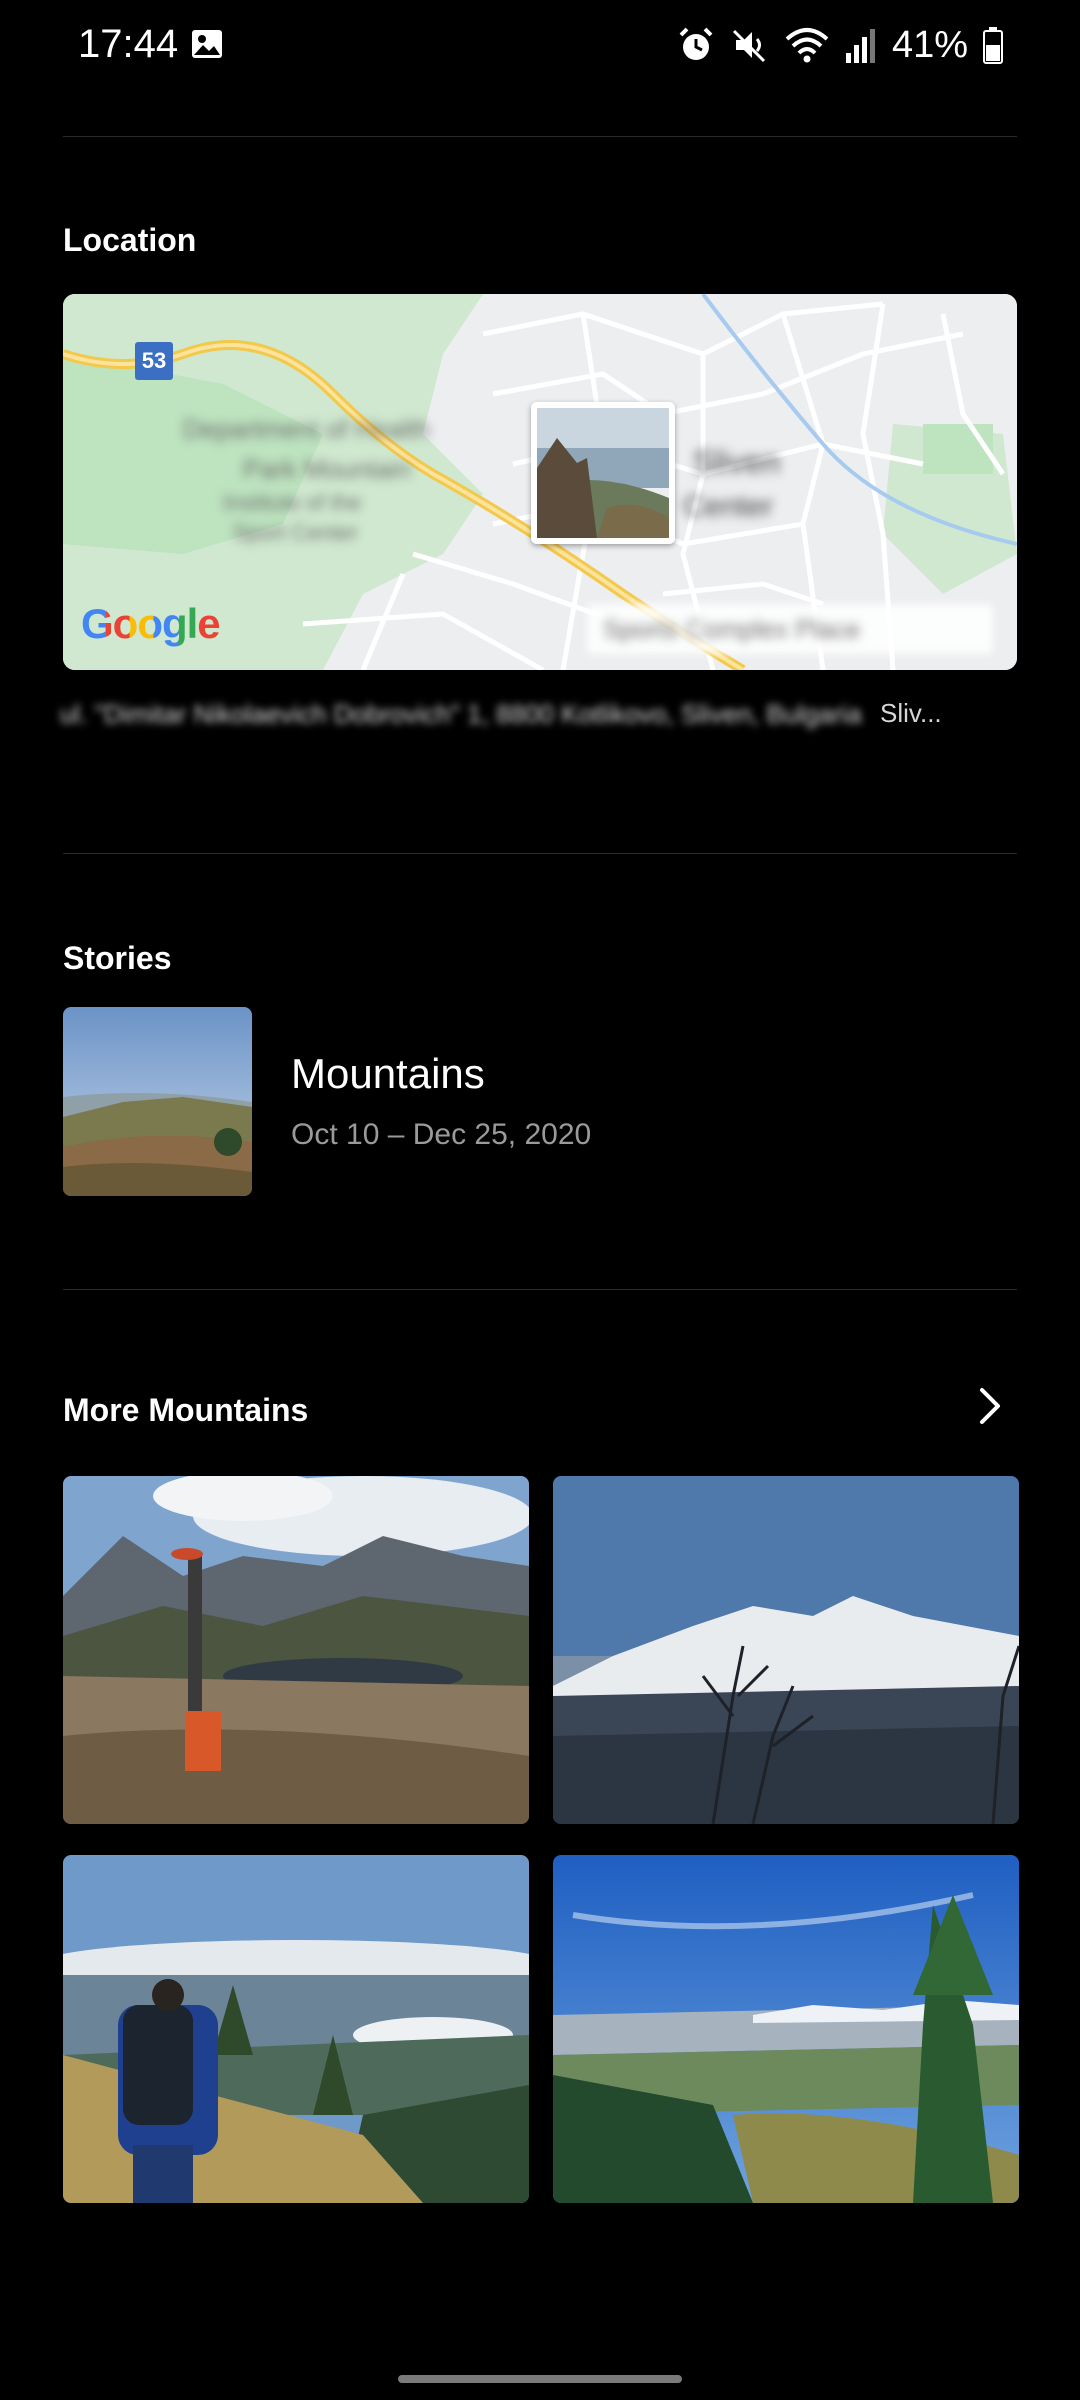  I want to click on story-image, so click(157, 1101).